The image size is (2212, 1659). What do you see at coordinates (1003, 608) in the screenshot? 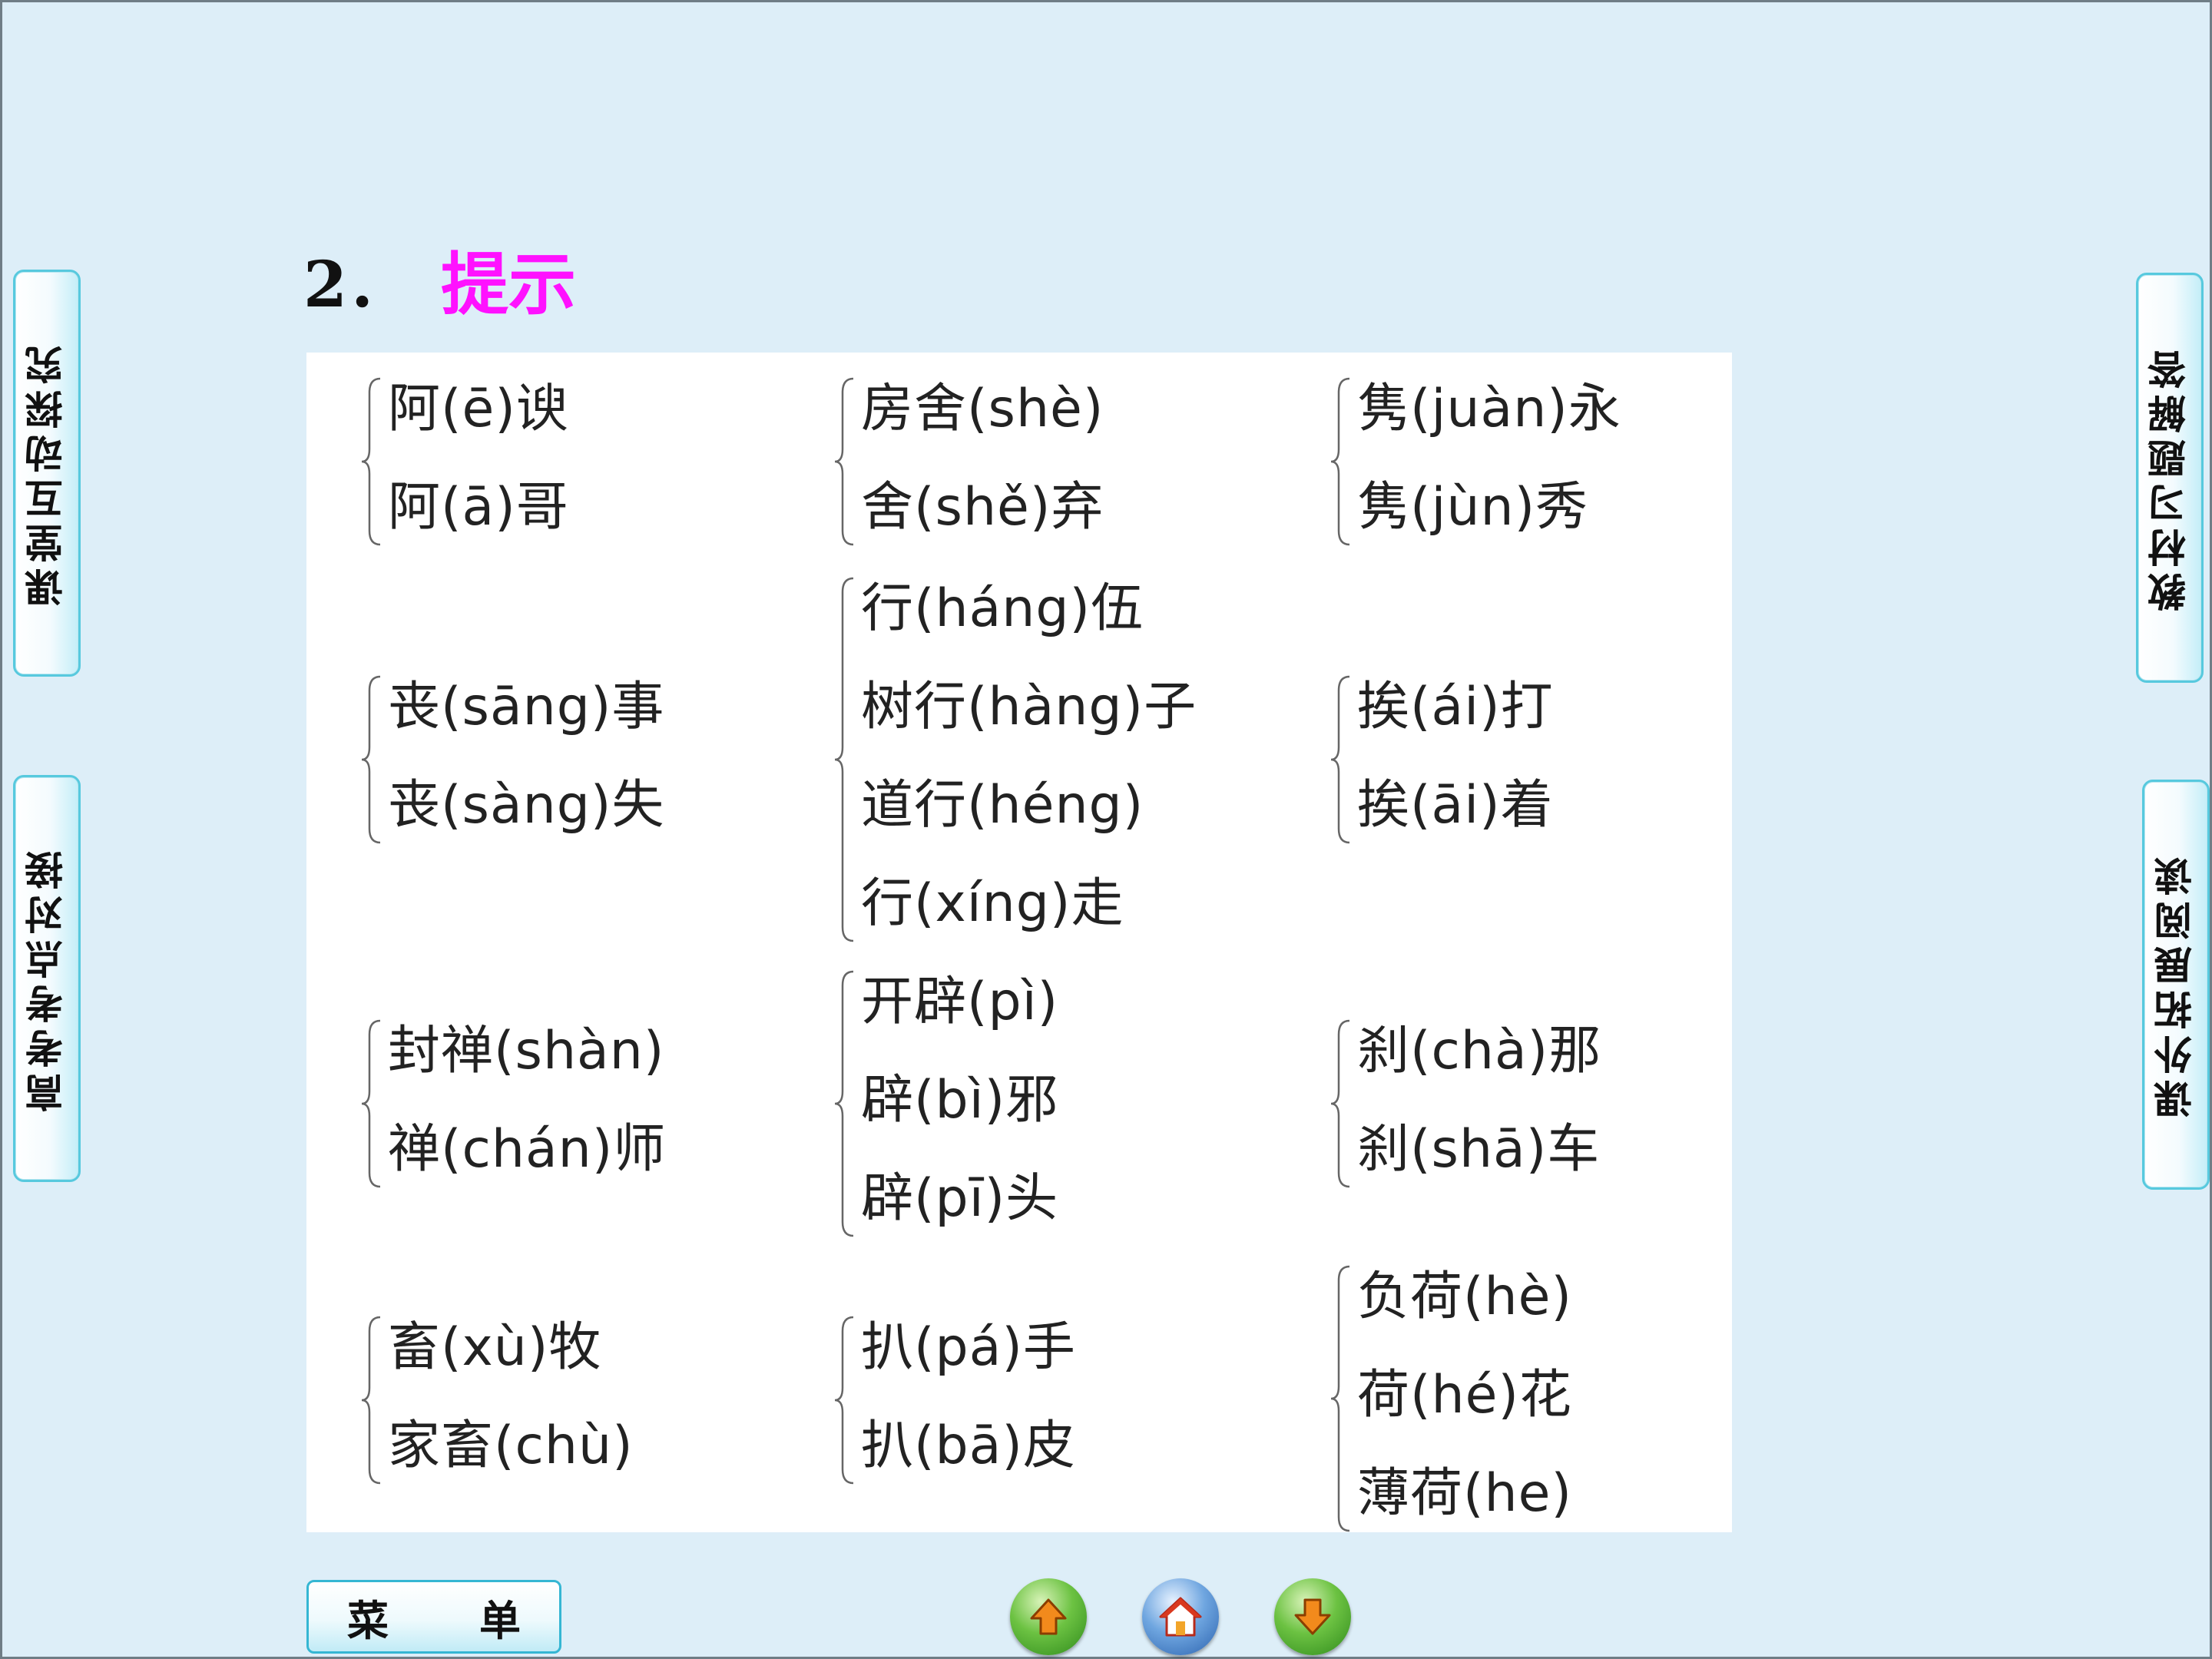
I see `word-item: 行(háng)伍` at bounding box center [1003, 608].